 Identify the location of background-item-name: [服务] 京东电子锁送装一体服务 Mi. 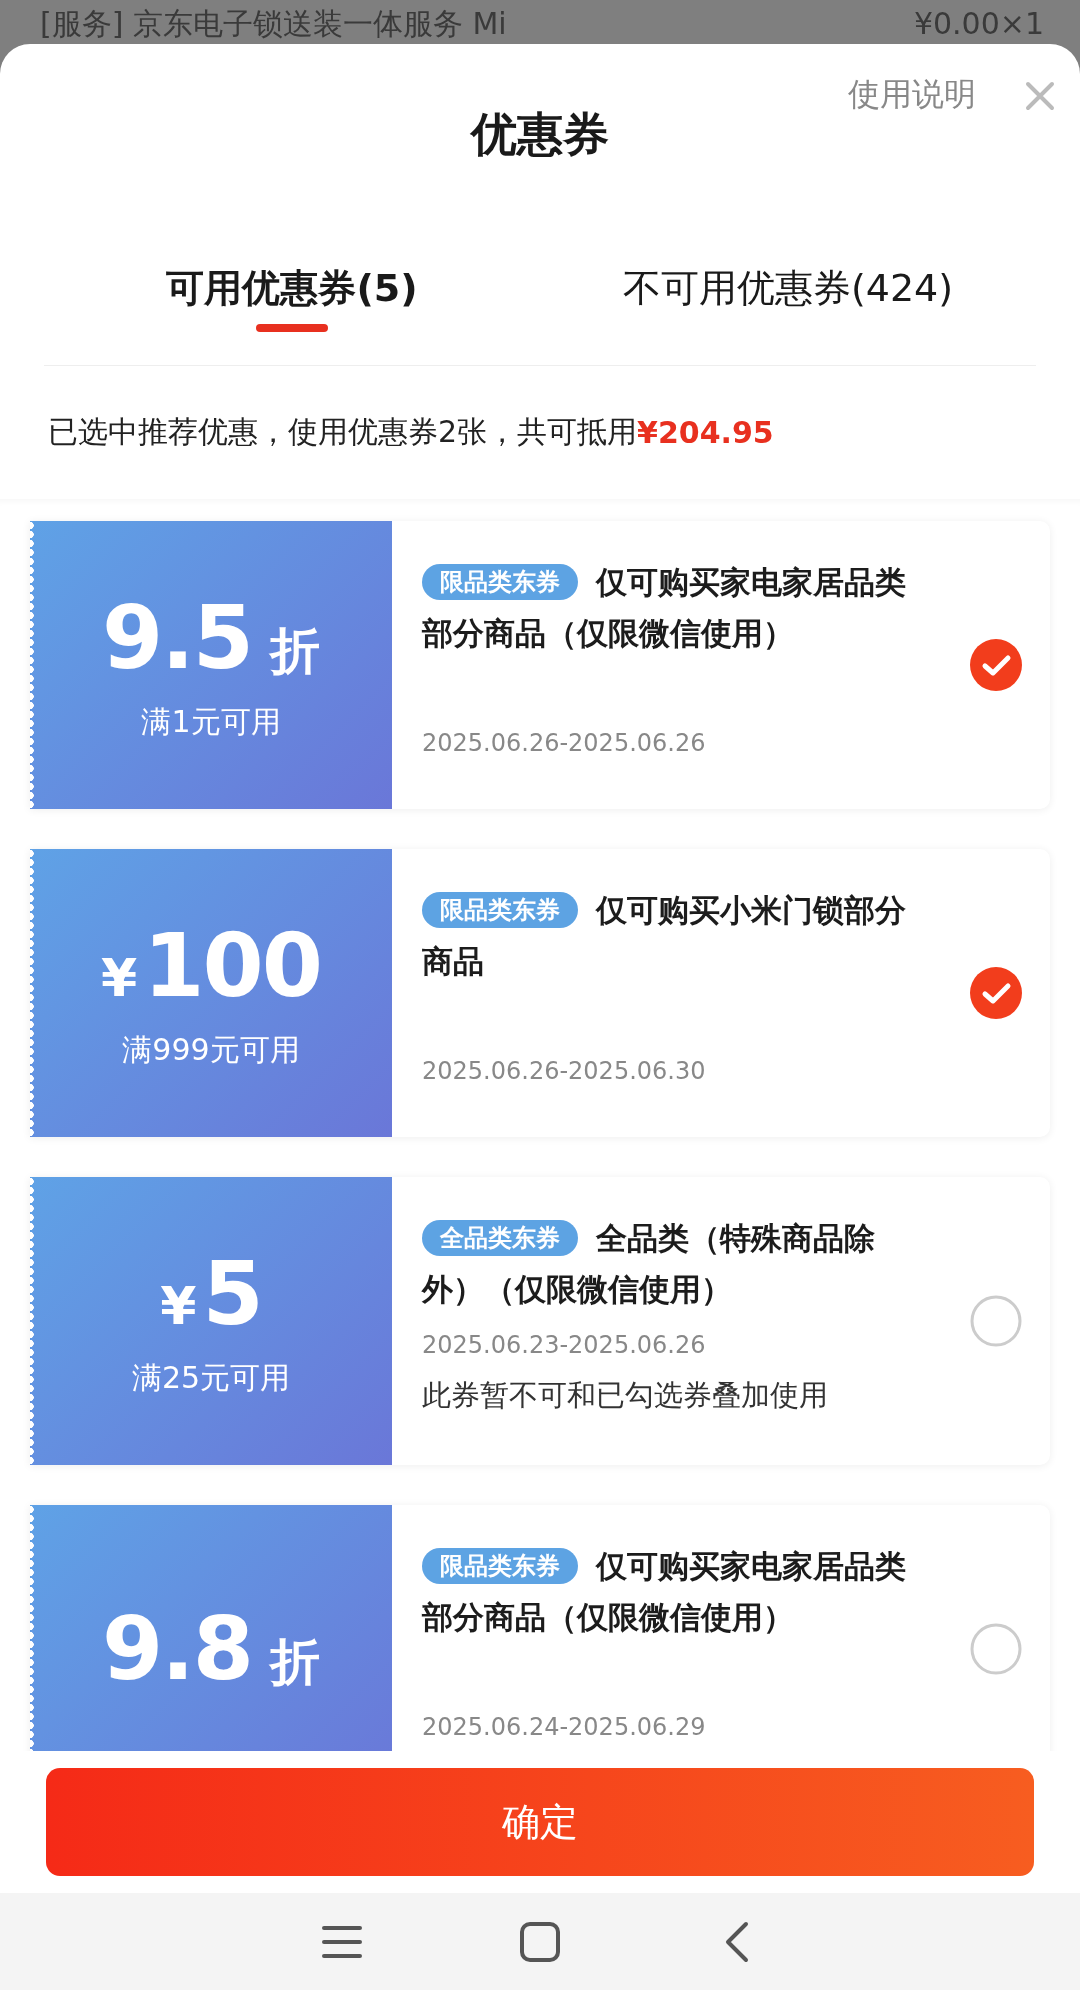
(273, 24).